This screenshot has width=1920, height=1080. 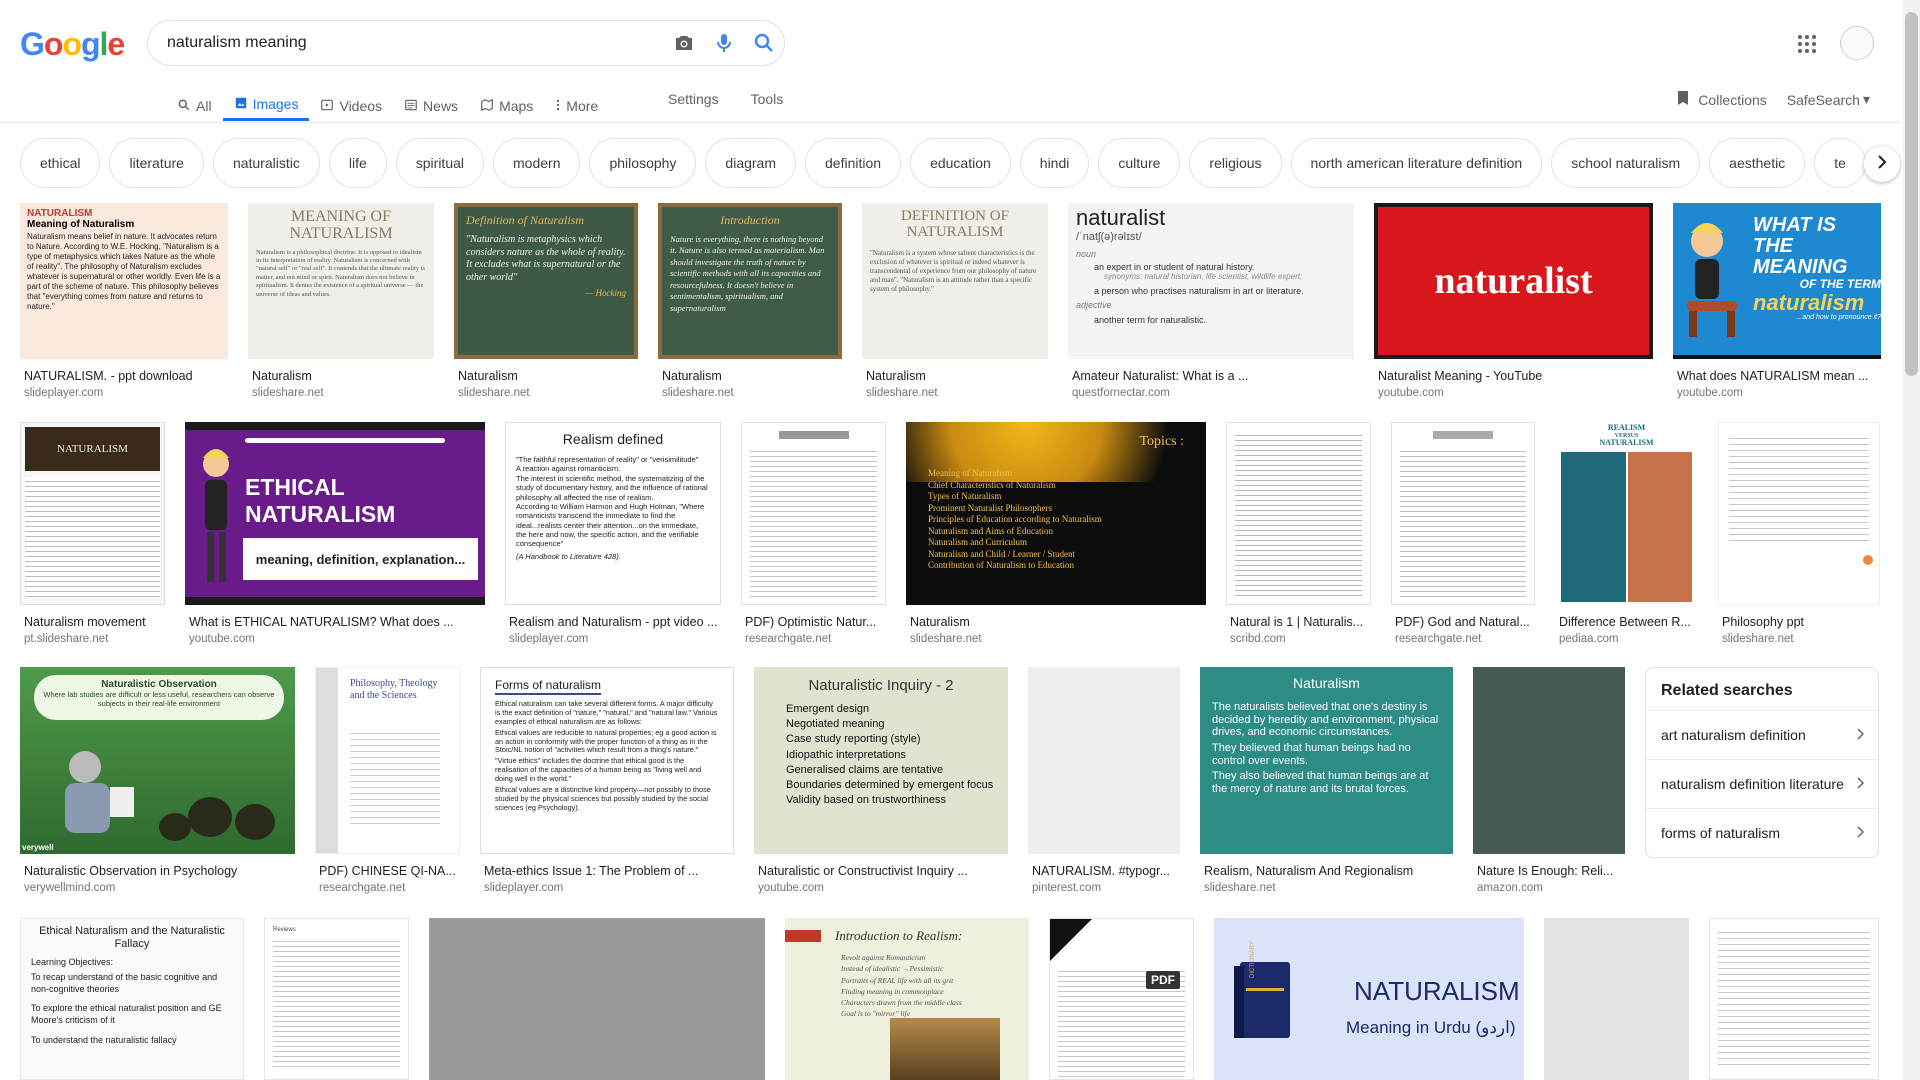 I want to click on image-result: PDF, so click(x=1121, y=999).